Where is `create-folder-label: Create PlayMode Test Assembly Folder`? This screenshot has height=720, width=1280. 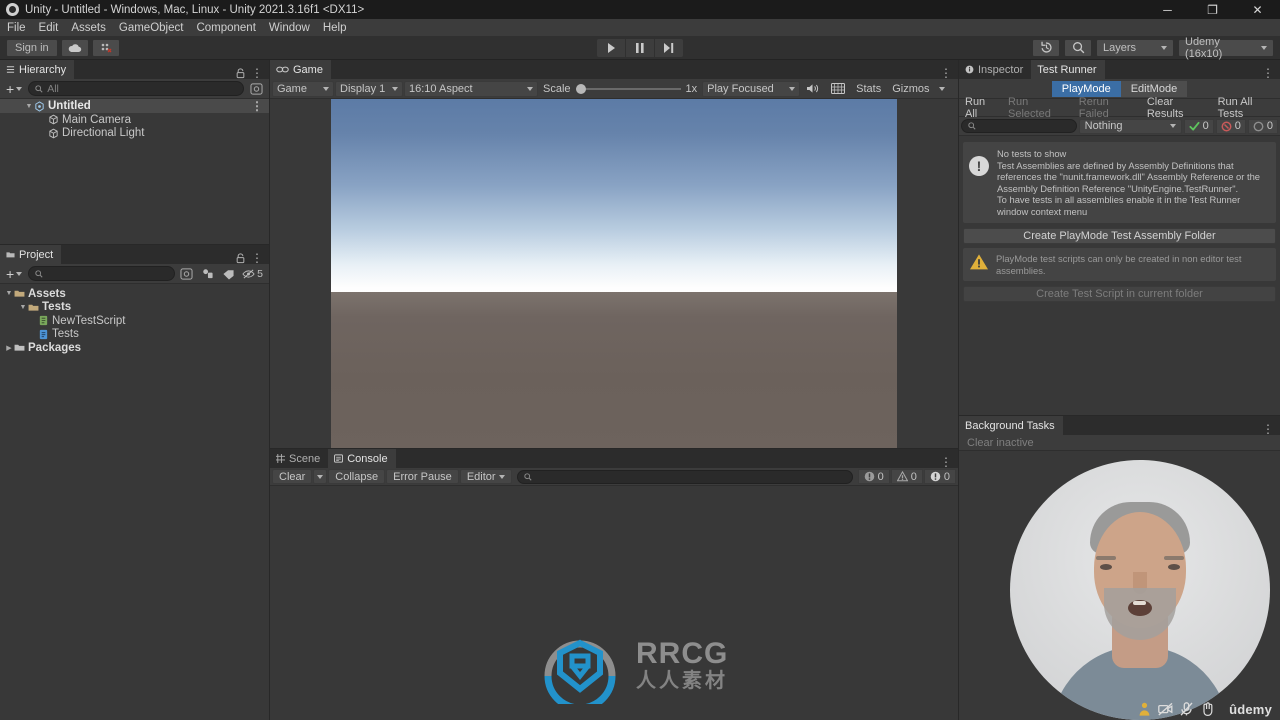 create-folder-label: Create PlayMode Test Assembly Folder is located at coordinates (1119, 236).